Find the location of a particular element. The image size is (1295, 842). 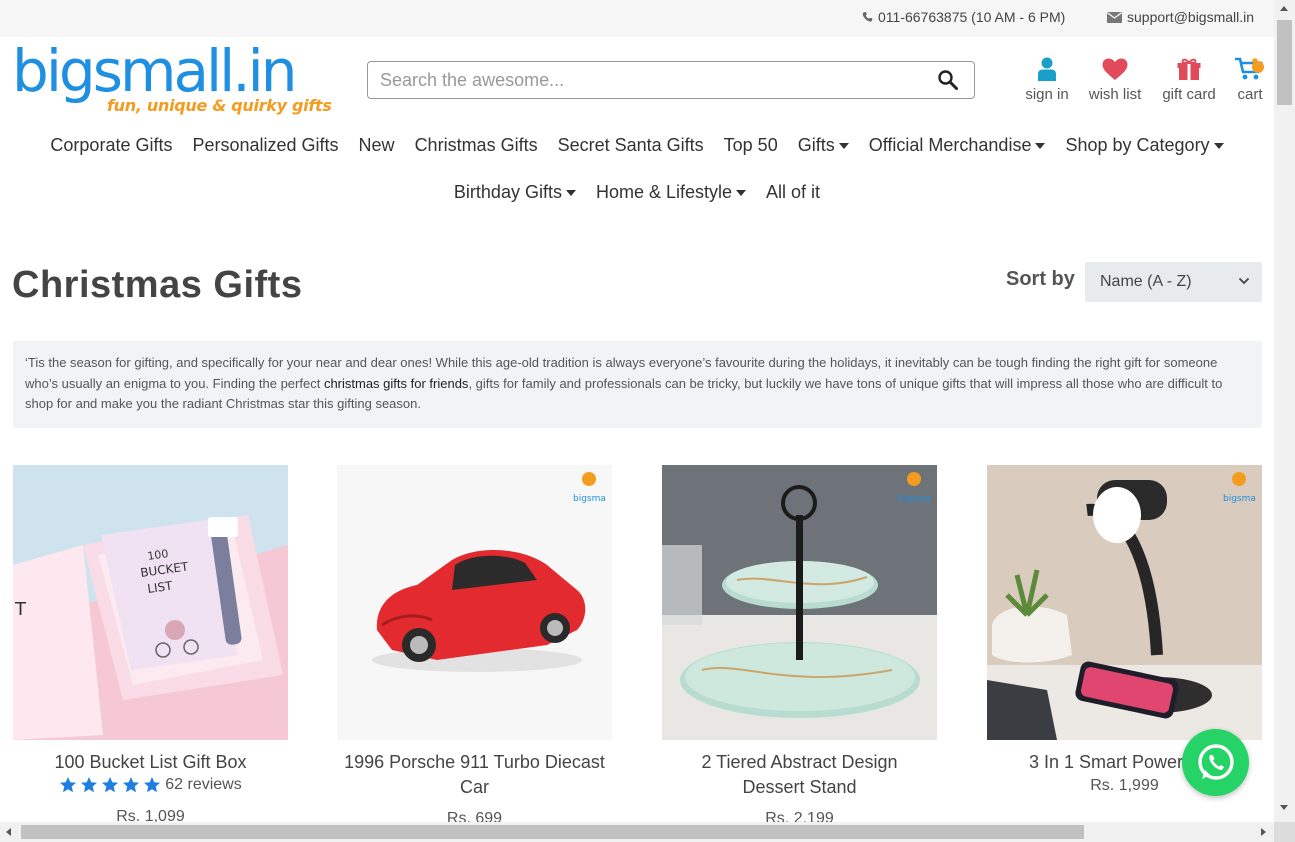

nav-label: Shop by Category is located at coordinates (1137, 145).